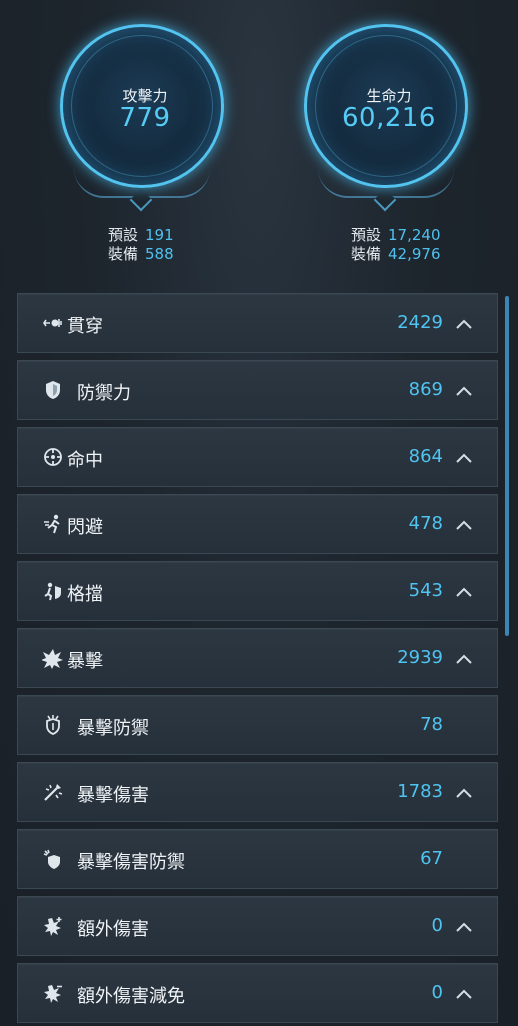 The image size is (518, 1026). Describe the element at coordinates (257, 725) in the screenshot. I see `stat-row-critical-defense: 暴擊防禦 78` at that location.